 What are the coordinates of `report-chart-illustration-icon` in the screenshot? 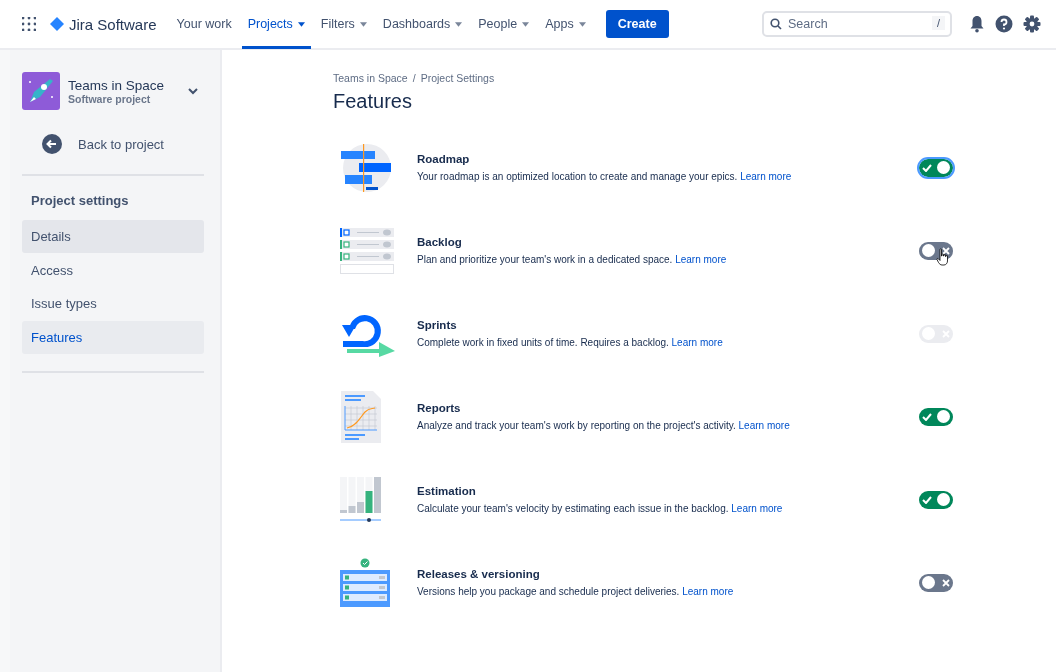 It's located at (361, 416).